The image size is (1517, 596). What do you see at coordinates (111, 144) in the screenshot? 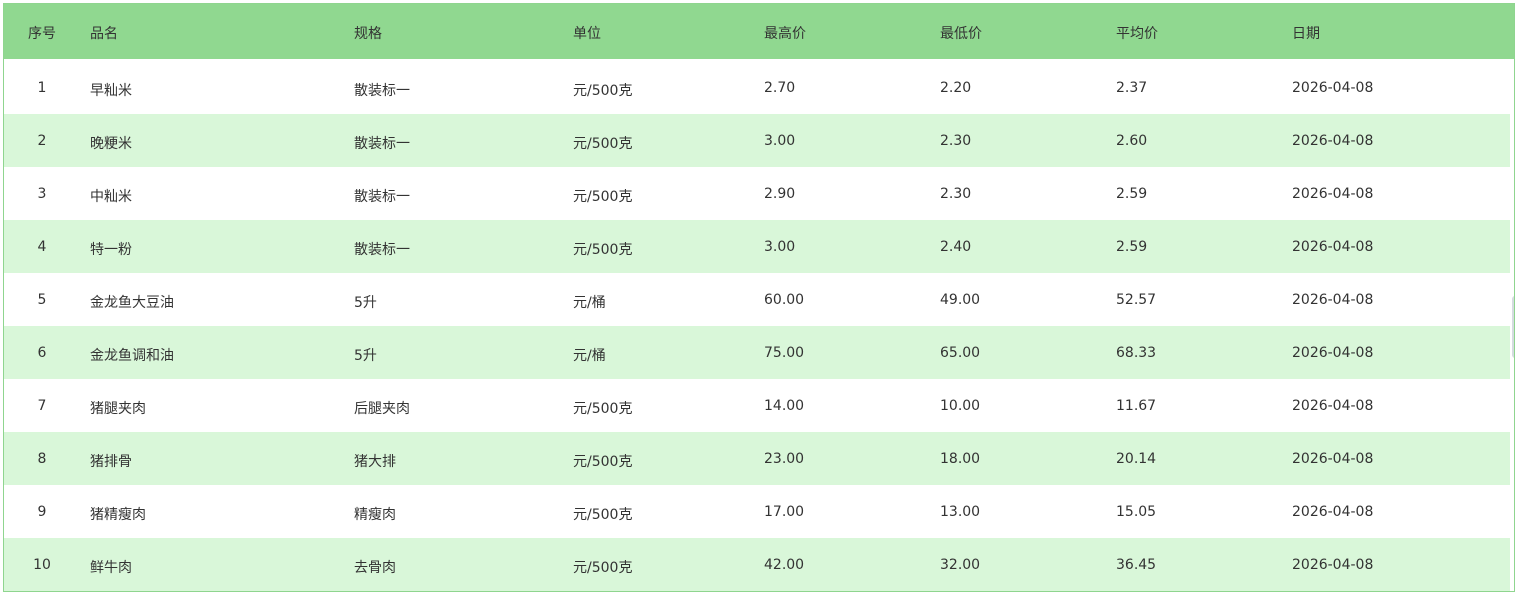
I see `cell-product-name: 晚粳米` at bounding box center [111, 144].